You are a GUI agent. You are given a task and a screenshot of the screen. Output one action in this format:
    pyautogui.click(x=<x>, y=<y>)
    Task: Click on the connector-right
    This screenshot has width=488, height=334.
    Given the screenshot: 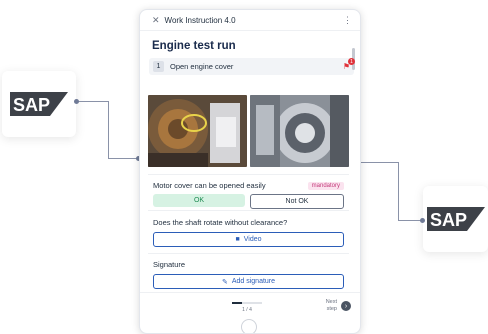 What is the action you would take?
    pyautogui.click(x=379, y=191)
    